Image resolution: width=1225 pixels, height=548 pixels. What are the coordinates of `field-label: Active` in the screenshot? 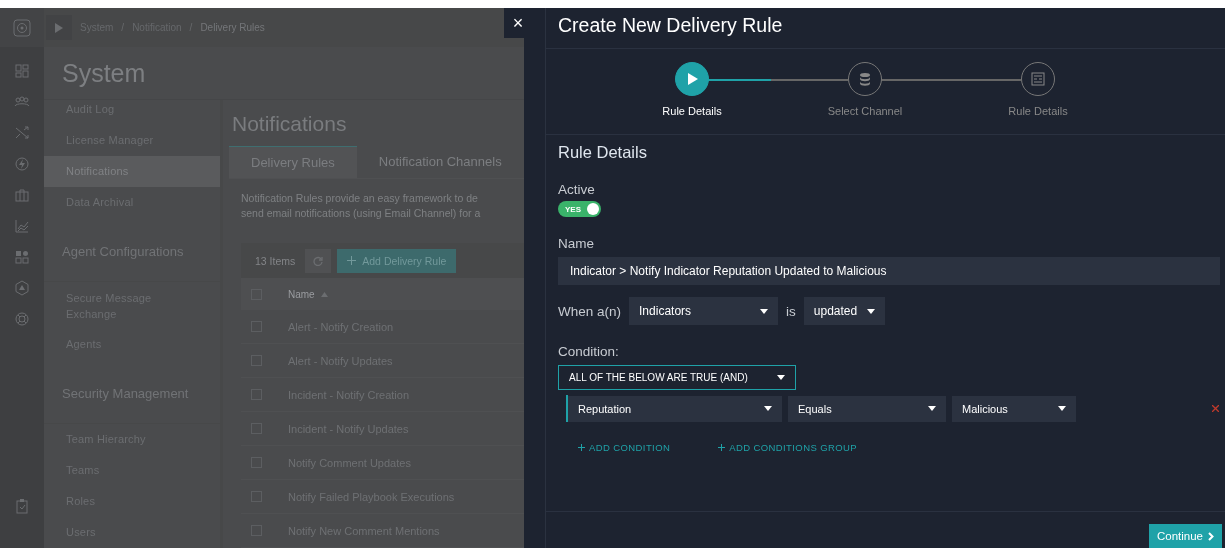 It's located at (577, 189).